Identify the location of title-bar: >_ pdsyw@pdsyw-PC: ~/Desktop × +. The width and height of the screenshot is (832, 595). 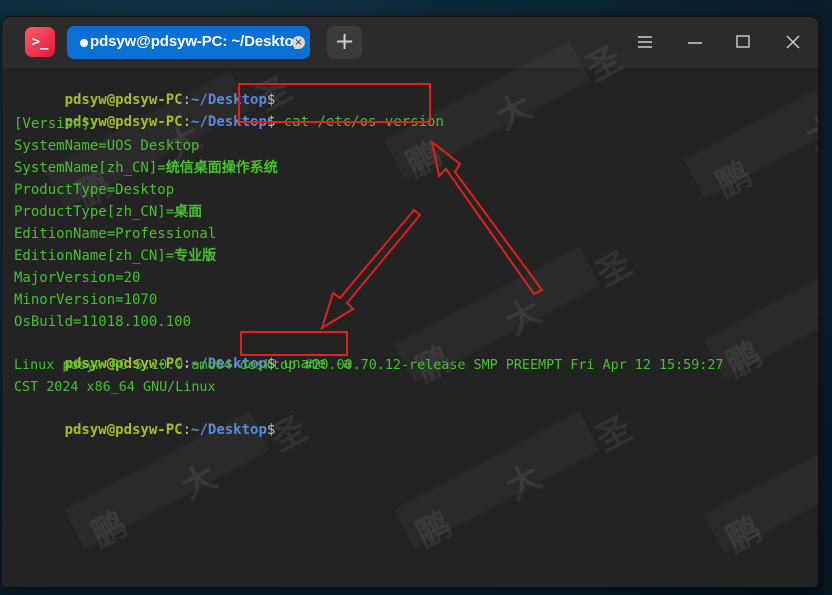
(410, 42).